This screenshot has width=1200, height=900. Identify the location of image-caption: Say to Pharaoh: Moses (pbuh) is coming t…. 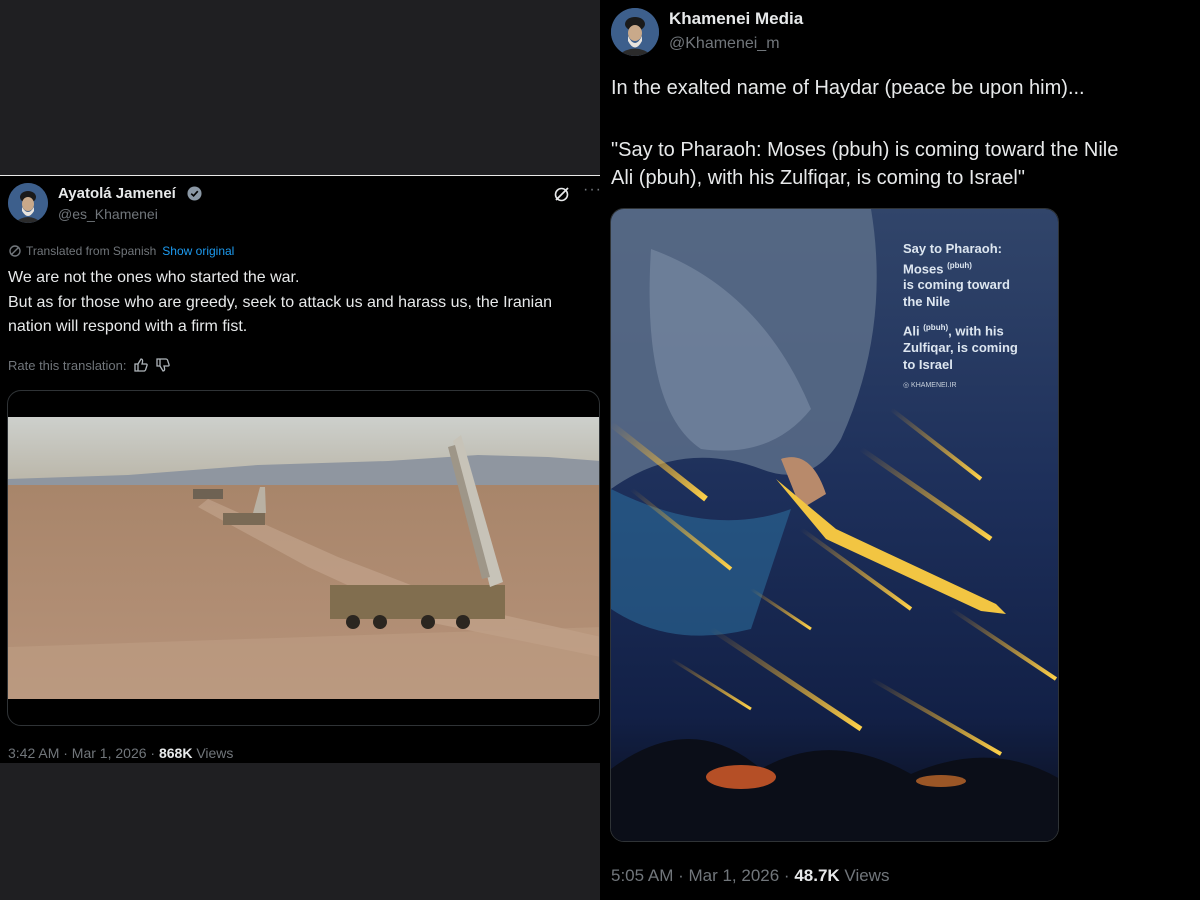
(978, 307).